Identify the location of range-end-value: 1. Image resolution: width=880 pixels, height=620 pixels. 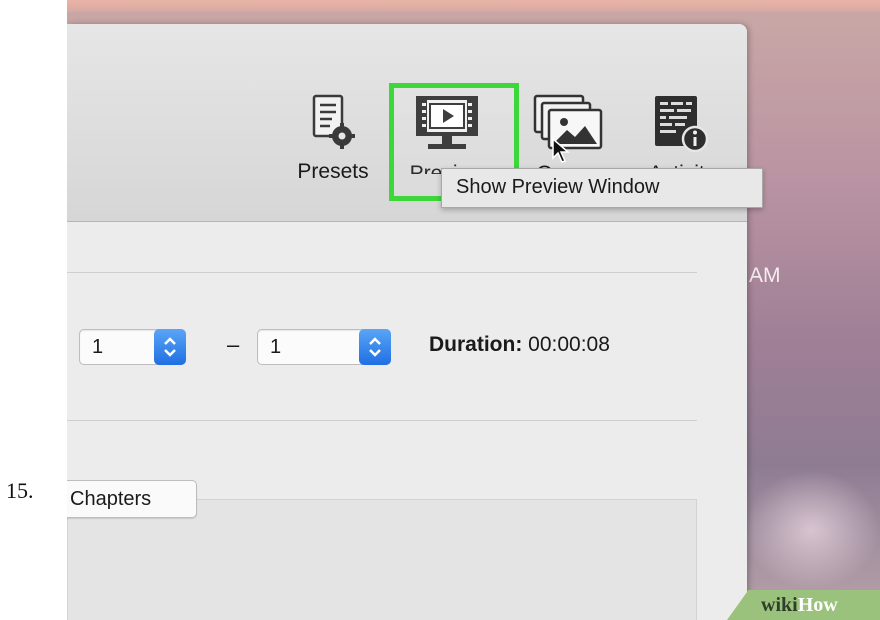
(276, 347).